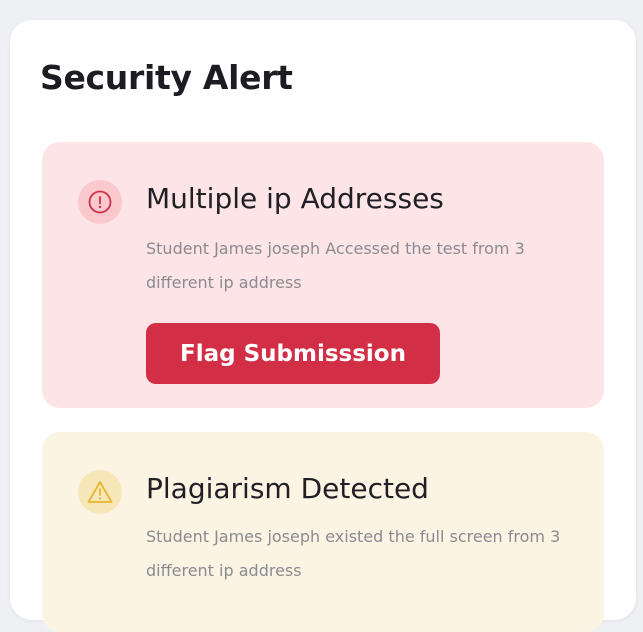 The image size is (643, 632). Describe the element at coordinates (287, 488) in the screenshot. I see `alert-title: Plagiarism Detected` at that location.